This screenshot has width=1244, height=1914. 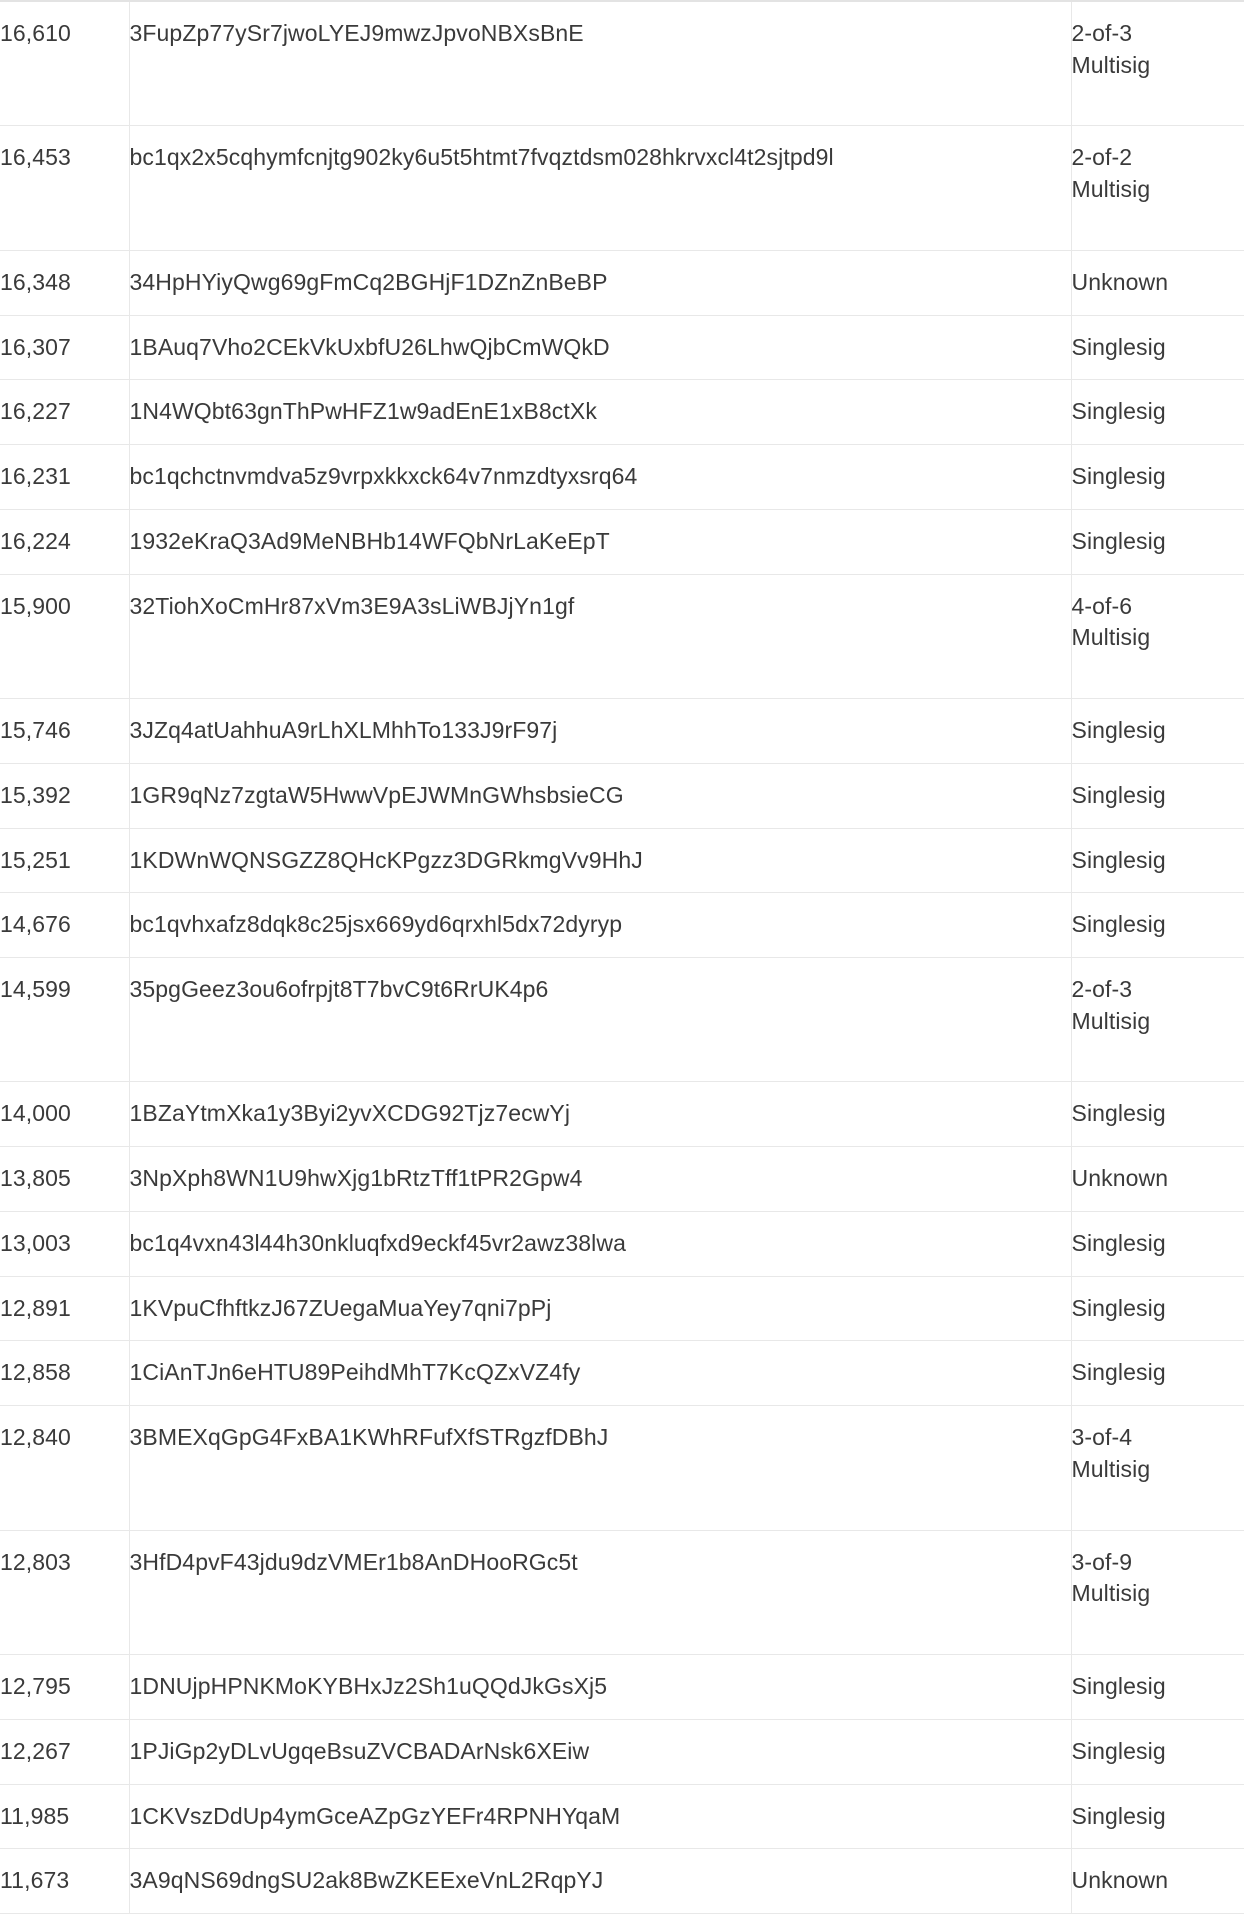 What do you see at coordinates (600, 542) in the screenshot?
I see `cell-bitcoin-address: 1932eKraQ3Ad9MeNBHb14WFQbNrLaKeEpT` at bounding box center [600, 542].